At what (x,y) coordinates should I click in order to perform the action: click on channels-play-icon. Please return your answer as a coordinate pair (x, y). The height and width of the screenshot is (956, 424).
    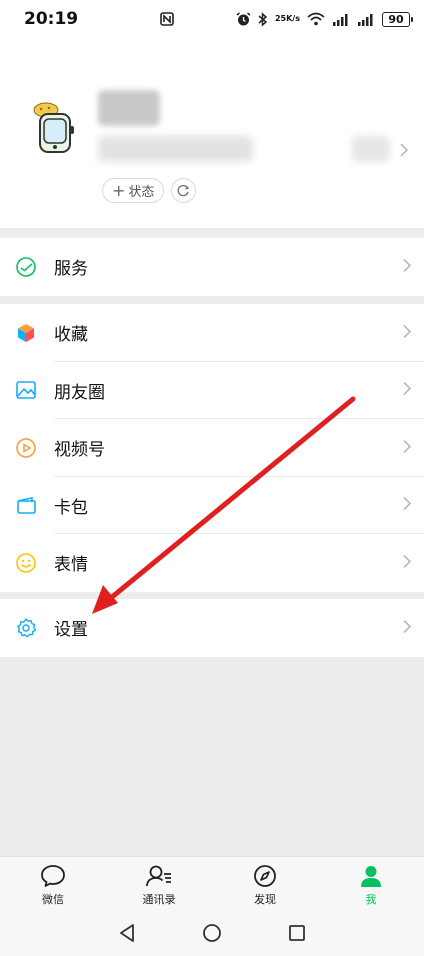
    Looking at the image, I should click on (26, 448).